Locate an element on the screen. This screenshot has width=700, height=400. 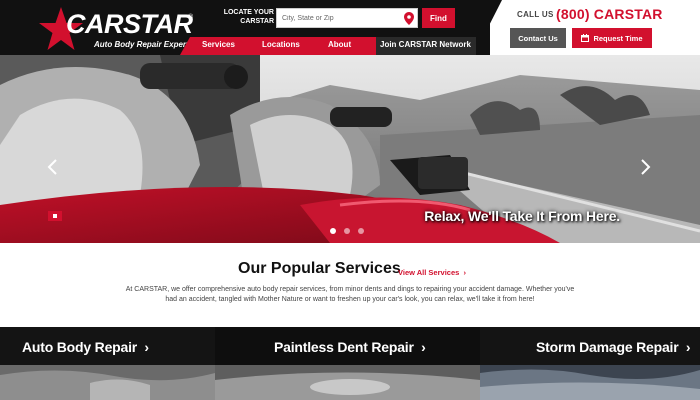
services-heading: Our Popular Services is located at coordinates (319, 268).